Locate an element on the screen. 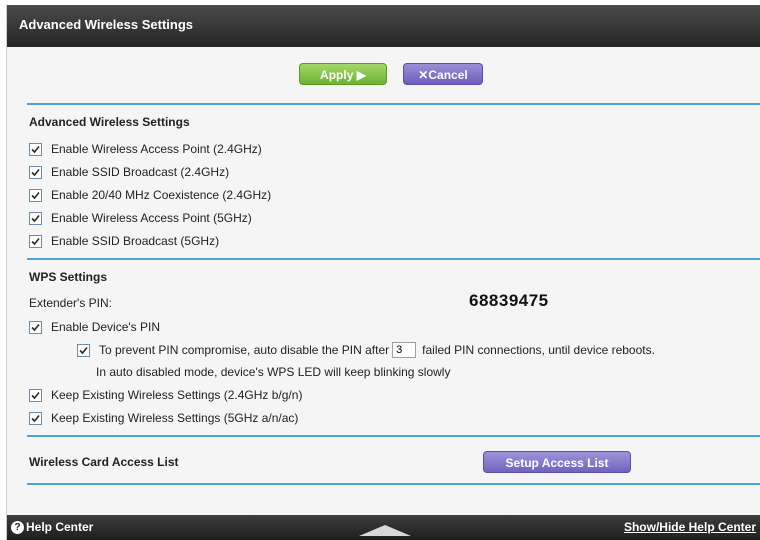  arrow-up-icon is located at coordinates (385, 530).